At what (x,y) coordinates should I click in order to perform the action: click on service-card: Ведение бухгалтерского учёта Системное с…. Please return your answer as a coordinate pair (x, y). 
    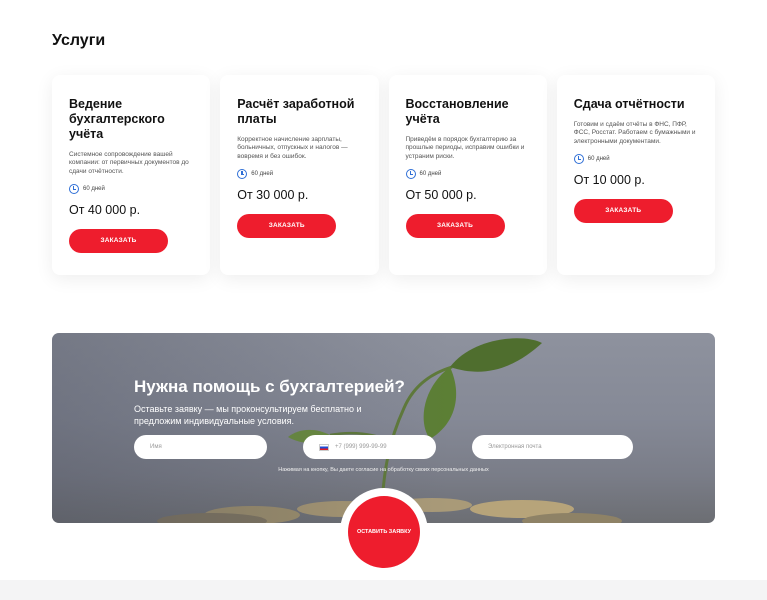
    Looking at the image, I should click on (131, 175).